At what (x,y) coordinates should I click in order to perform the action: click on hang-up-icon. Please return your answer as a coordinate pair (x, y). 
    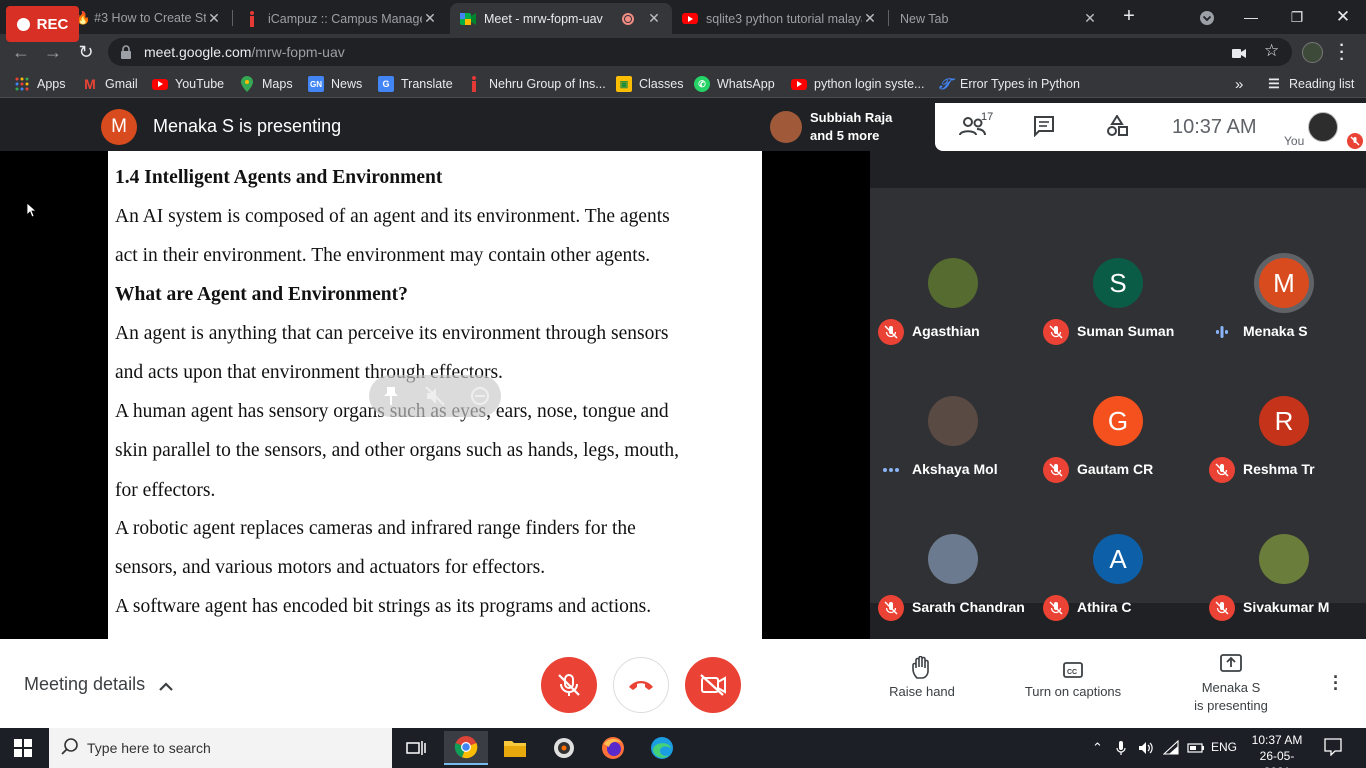
    Looking at the image, I should click on (641, 685).